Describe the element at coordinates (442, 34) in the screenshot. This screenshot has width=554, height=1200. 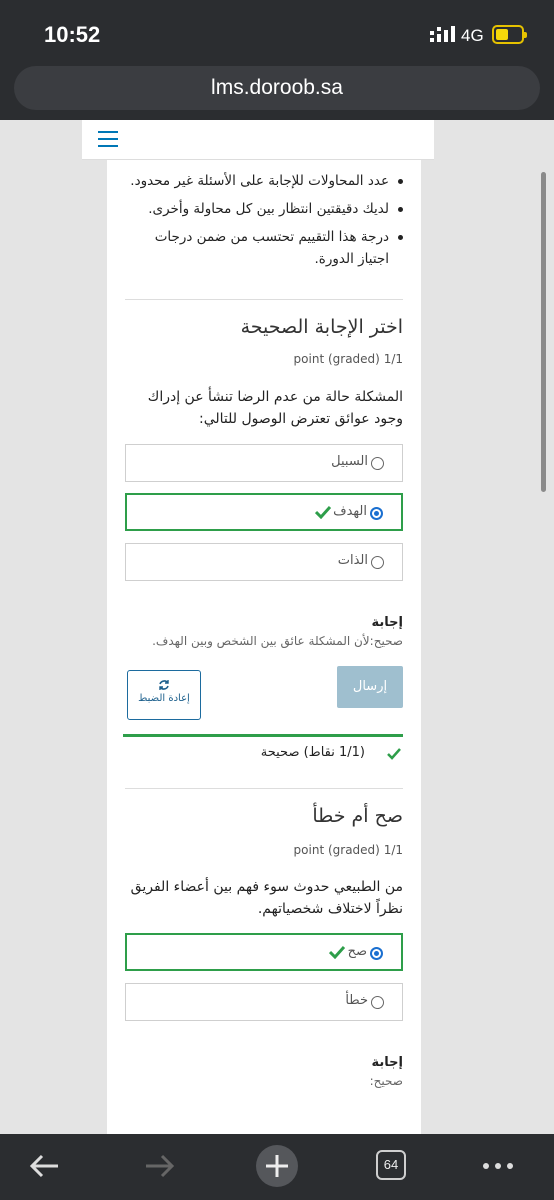
I see `signal-icon` at that location.